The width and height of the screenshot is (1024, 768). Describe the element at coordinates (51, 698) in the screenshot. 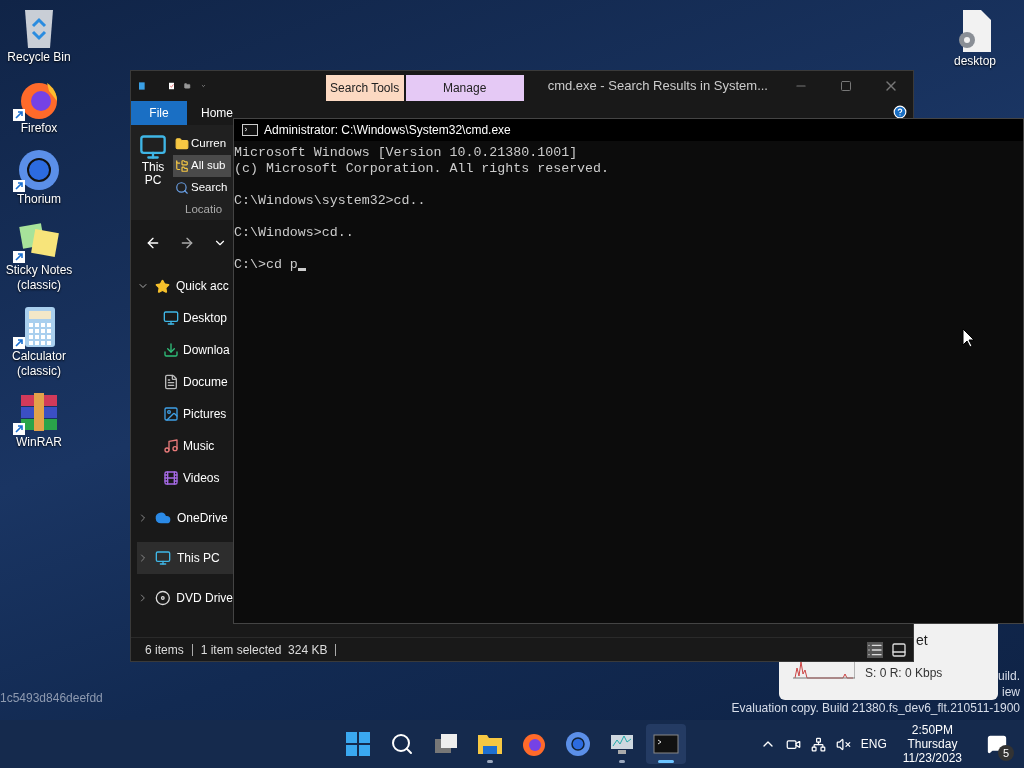

I see `device-id-text: 1c5493d846deefdd` at that location.